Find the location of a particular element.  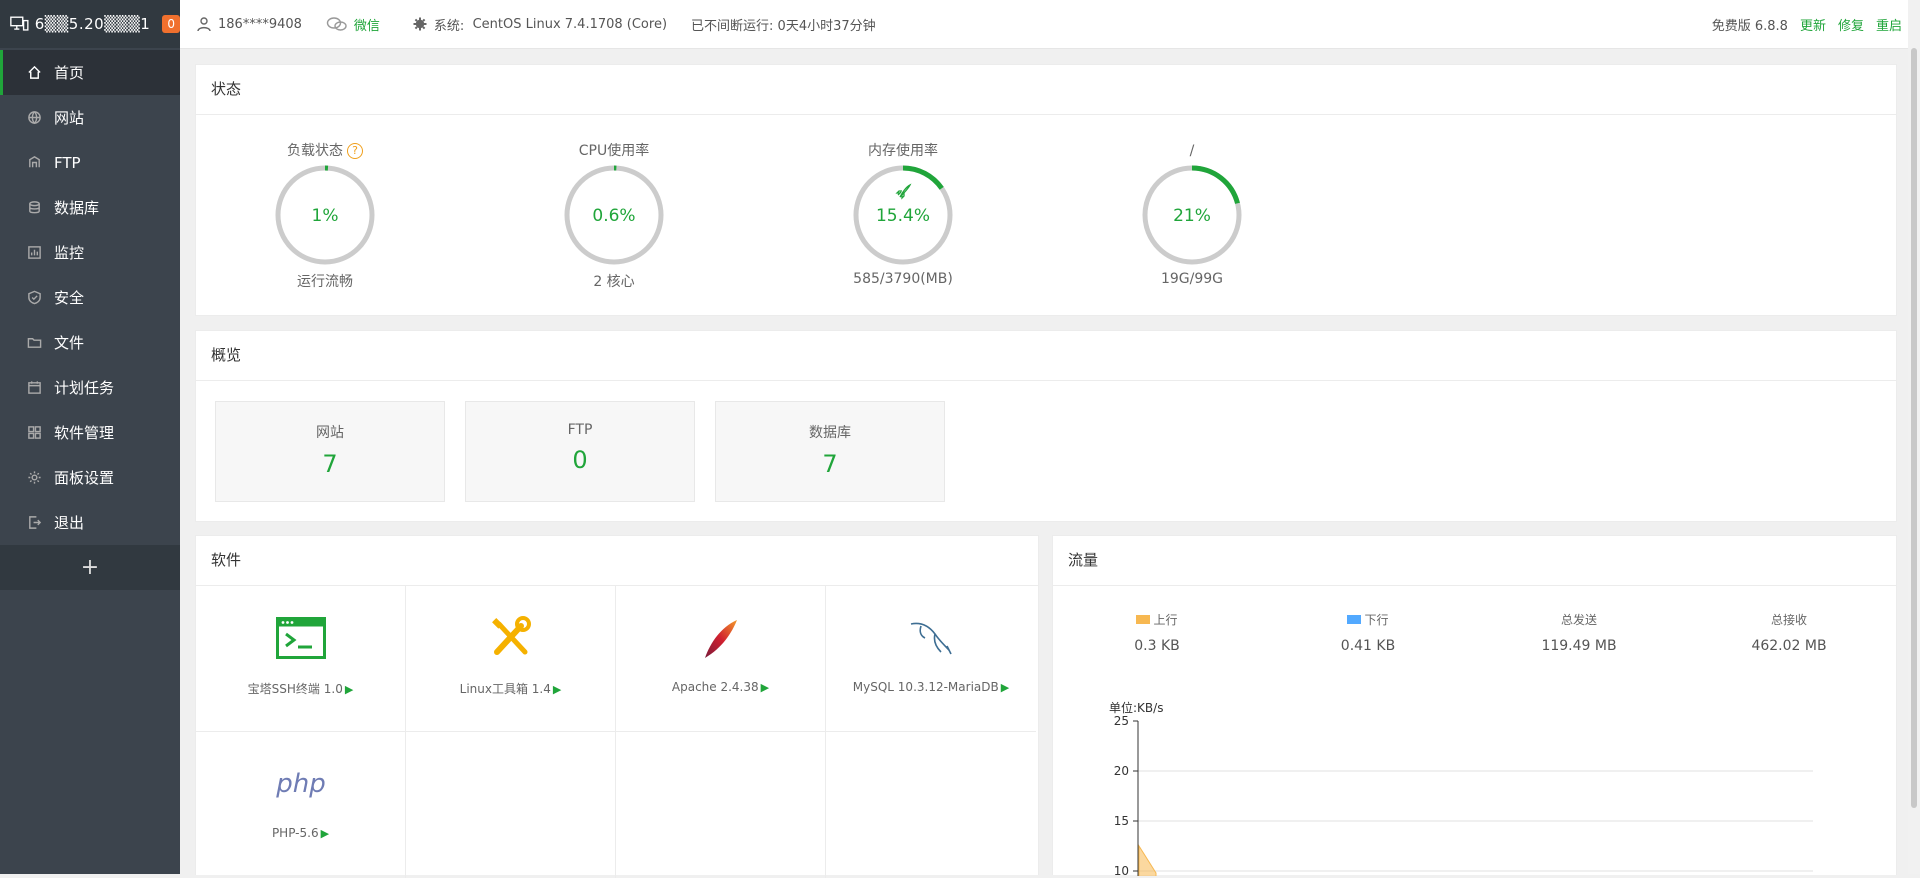

sidebar-item-database: 数据库 is located at coordinates (90, 207).